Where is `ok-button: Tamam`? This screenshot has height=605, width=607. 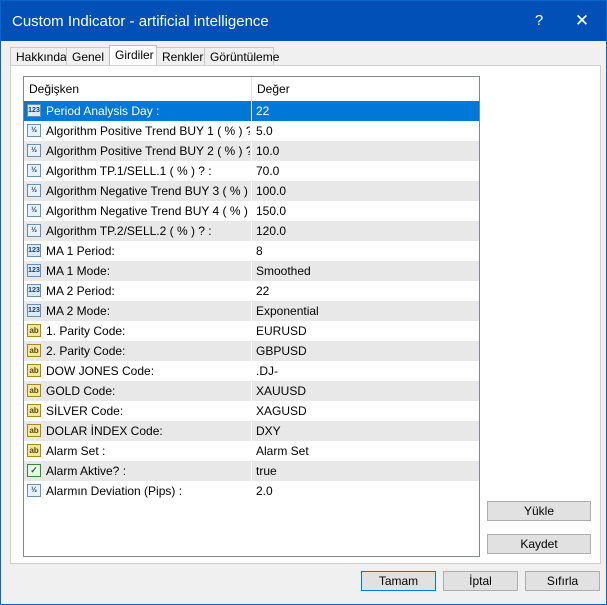 ok-button: Tamam is located at coordinates (398, 581).